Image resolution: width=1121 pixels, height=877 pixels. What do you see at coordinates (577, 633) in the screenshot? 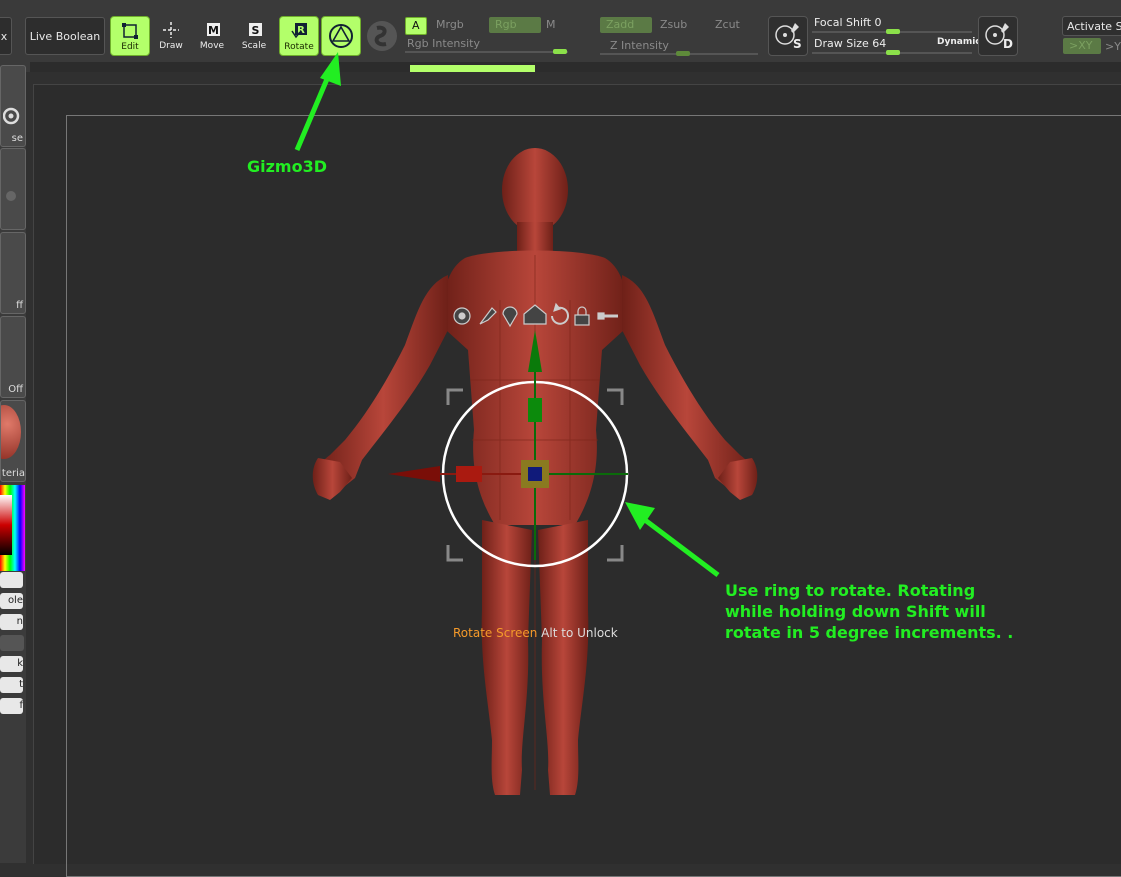
I see `alt-unlock-text: Alt to Unlock` at bounding box center [577, 633].